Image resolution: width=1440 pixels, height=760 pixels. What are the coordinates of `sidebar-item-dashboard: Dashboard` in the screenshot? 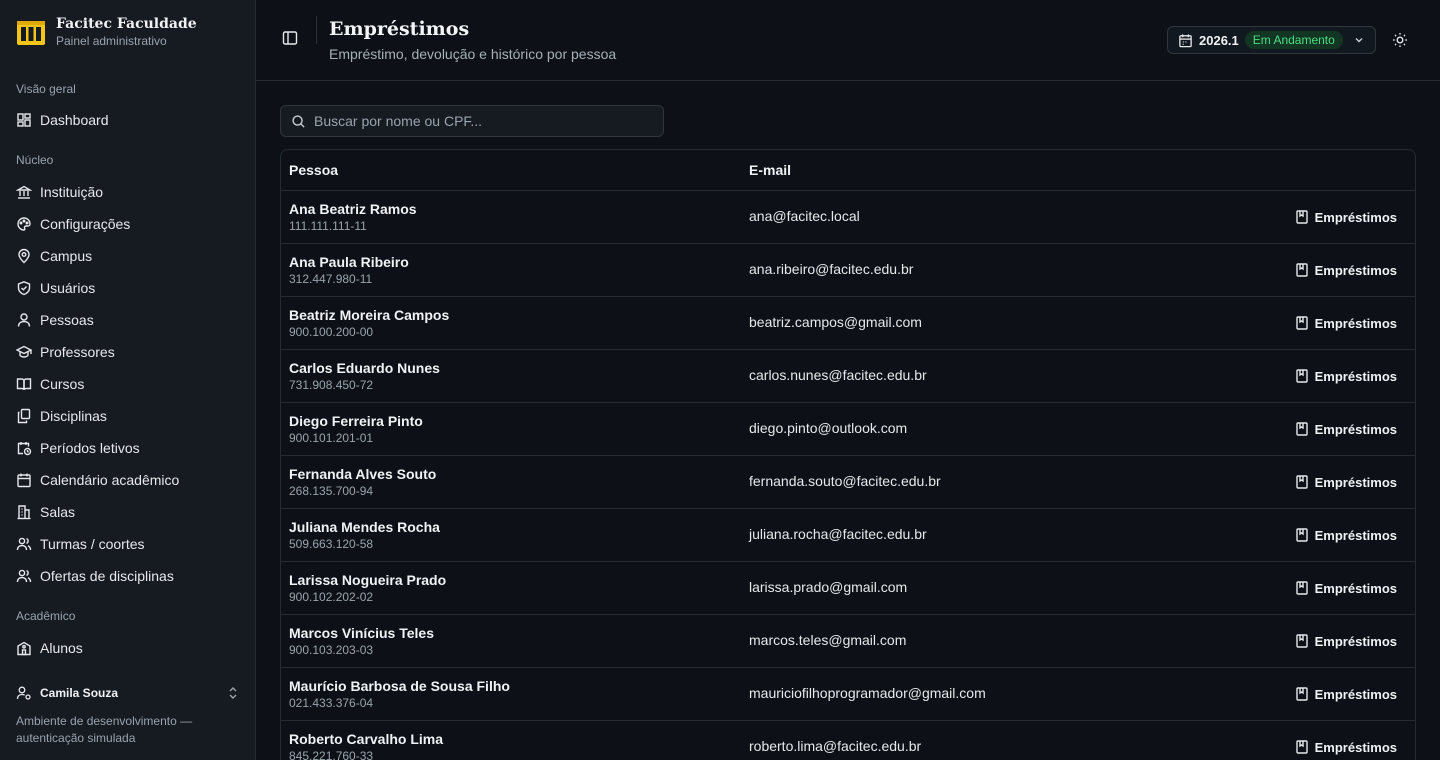 It's located at (127, 120).